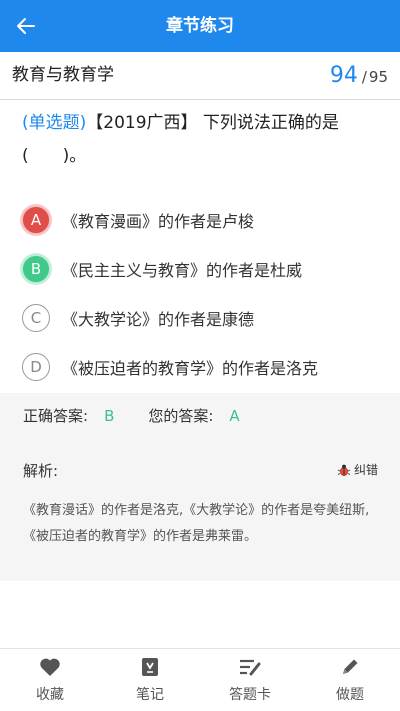 This screenshot has width=400, height=711. I want to click on option-b-text: 《民主主义与教育》的作者是杜威, so click(182, 270).